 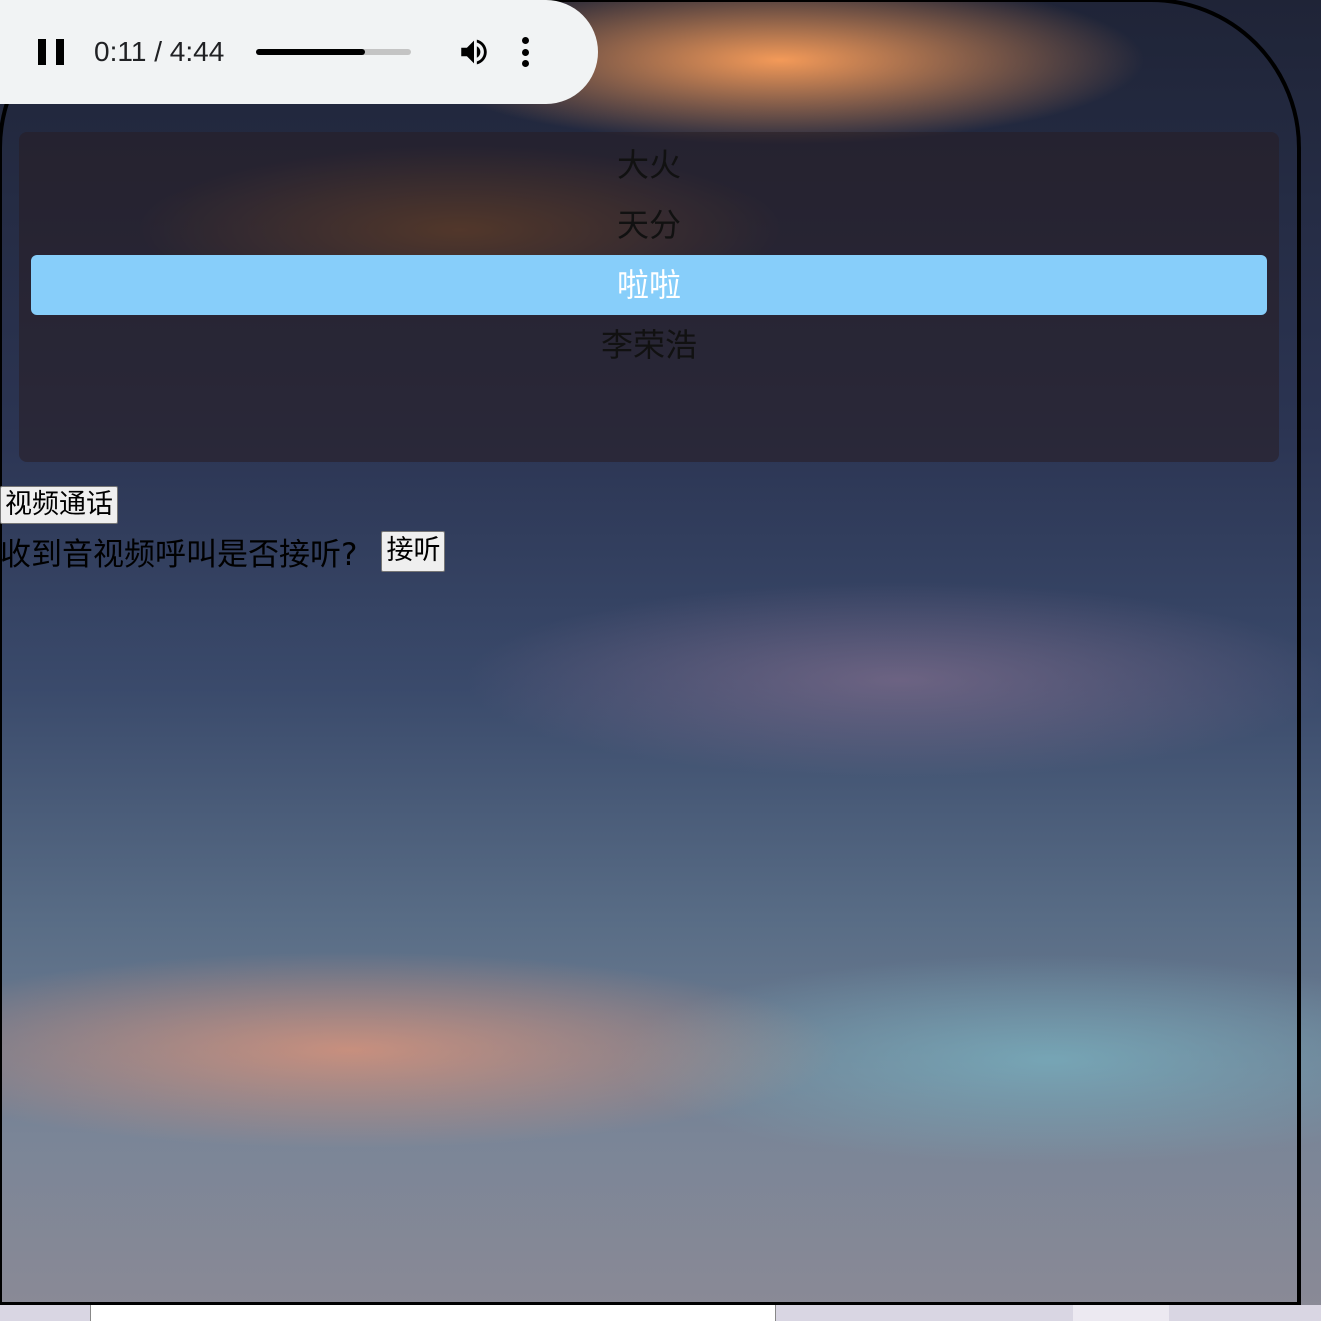 What do you see at coordinates (197, 51) in the screenshot?
I see `duration: 4:44` at bounding box center [197, 51].